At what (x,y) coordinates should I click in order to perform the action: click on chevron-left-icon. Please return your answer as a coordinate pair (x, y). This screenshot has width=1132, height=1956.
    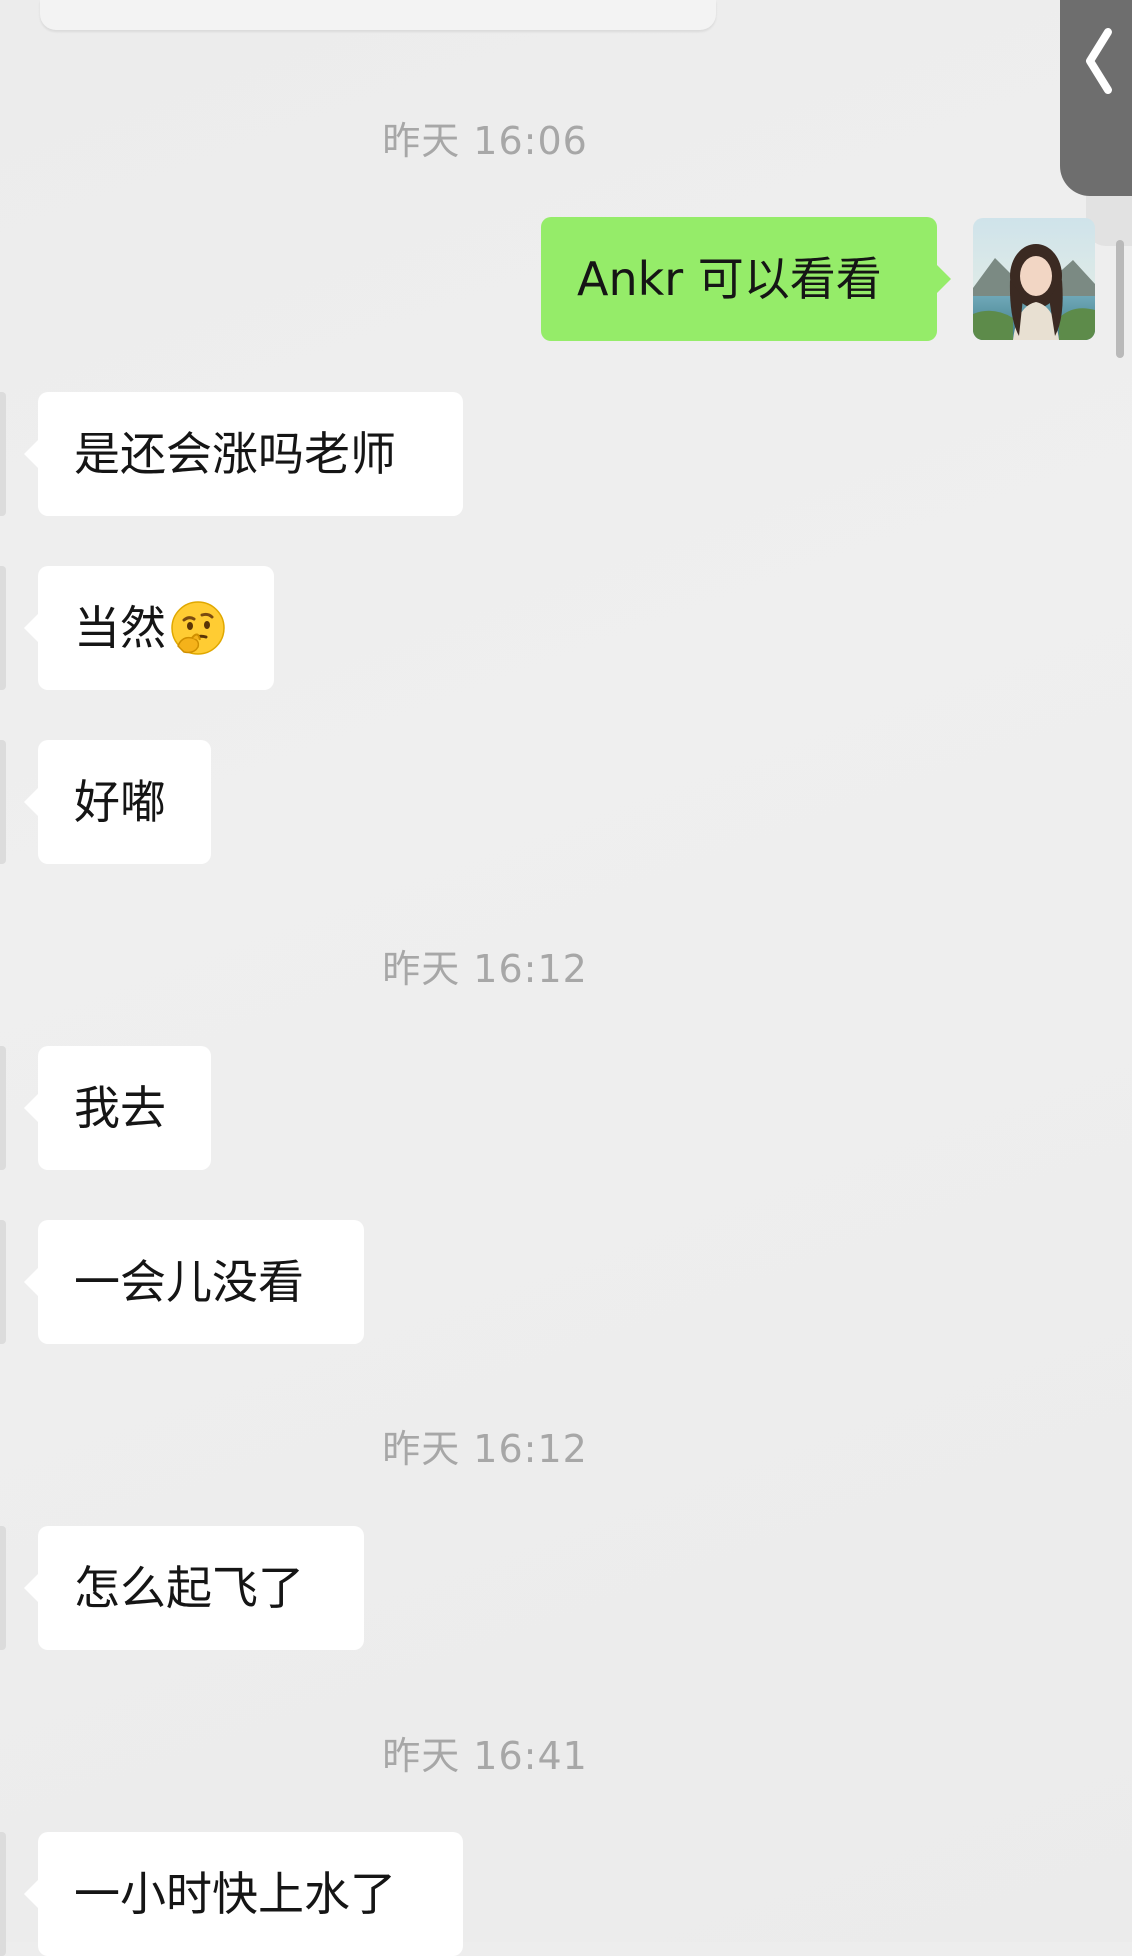
    Looking at the image, I should click on (1099, 61).